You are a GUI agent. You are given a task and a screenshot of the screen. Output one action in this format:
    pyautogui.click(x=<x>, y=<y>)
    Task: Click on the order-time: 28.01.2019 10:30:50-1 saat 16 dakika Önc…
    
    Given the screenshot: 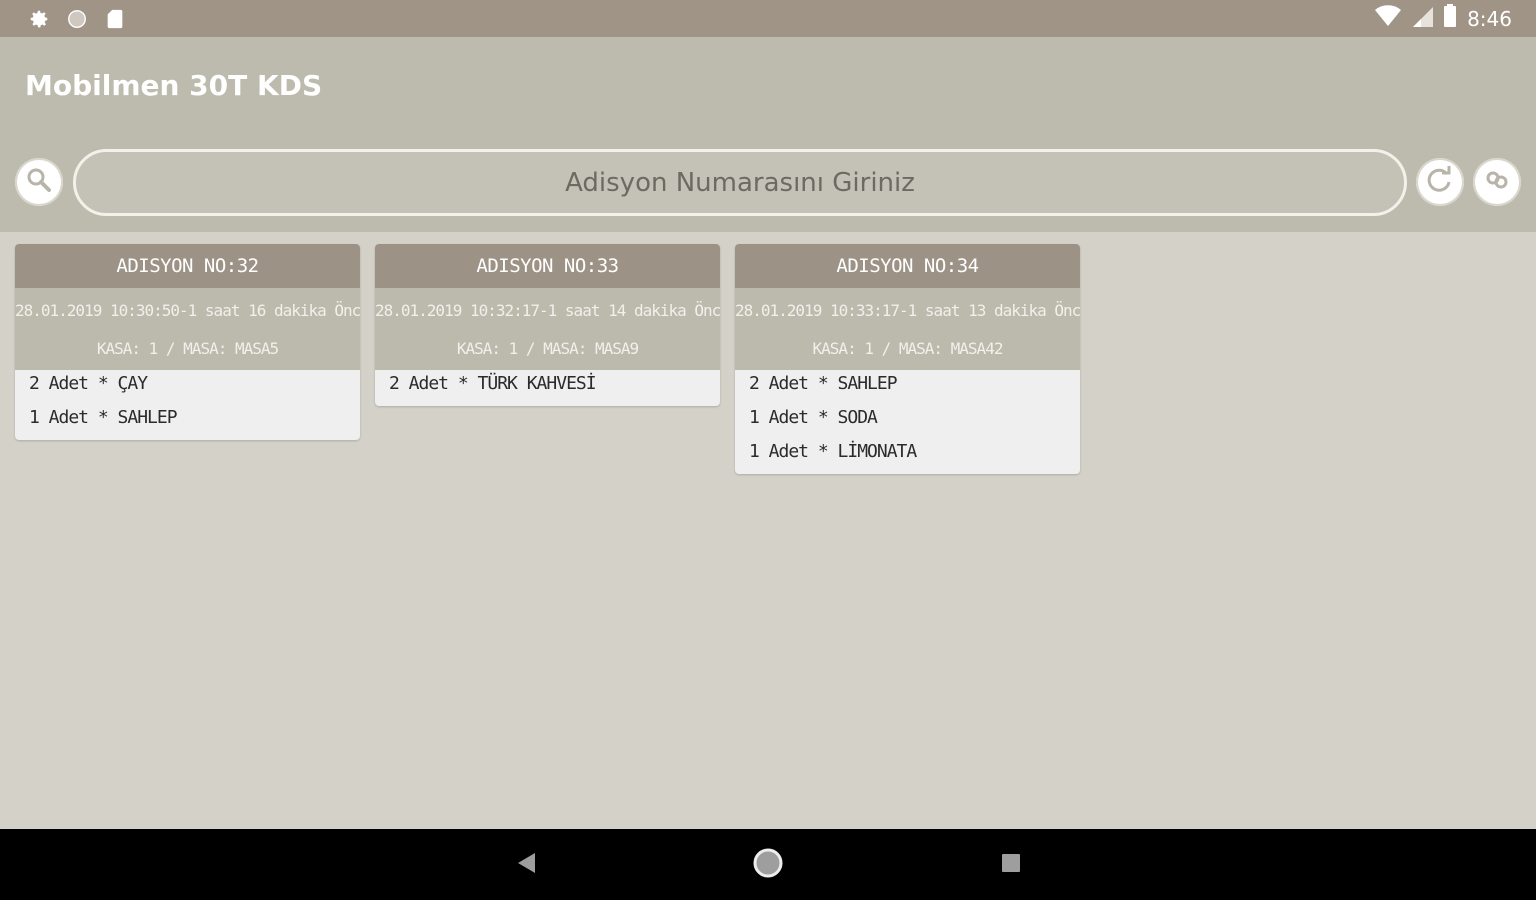 What is the action you would take?
    pyautogui.click(x=187, y=310)
    